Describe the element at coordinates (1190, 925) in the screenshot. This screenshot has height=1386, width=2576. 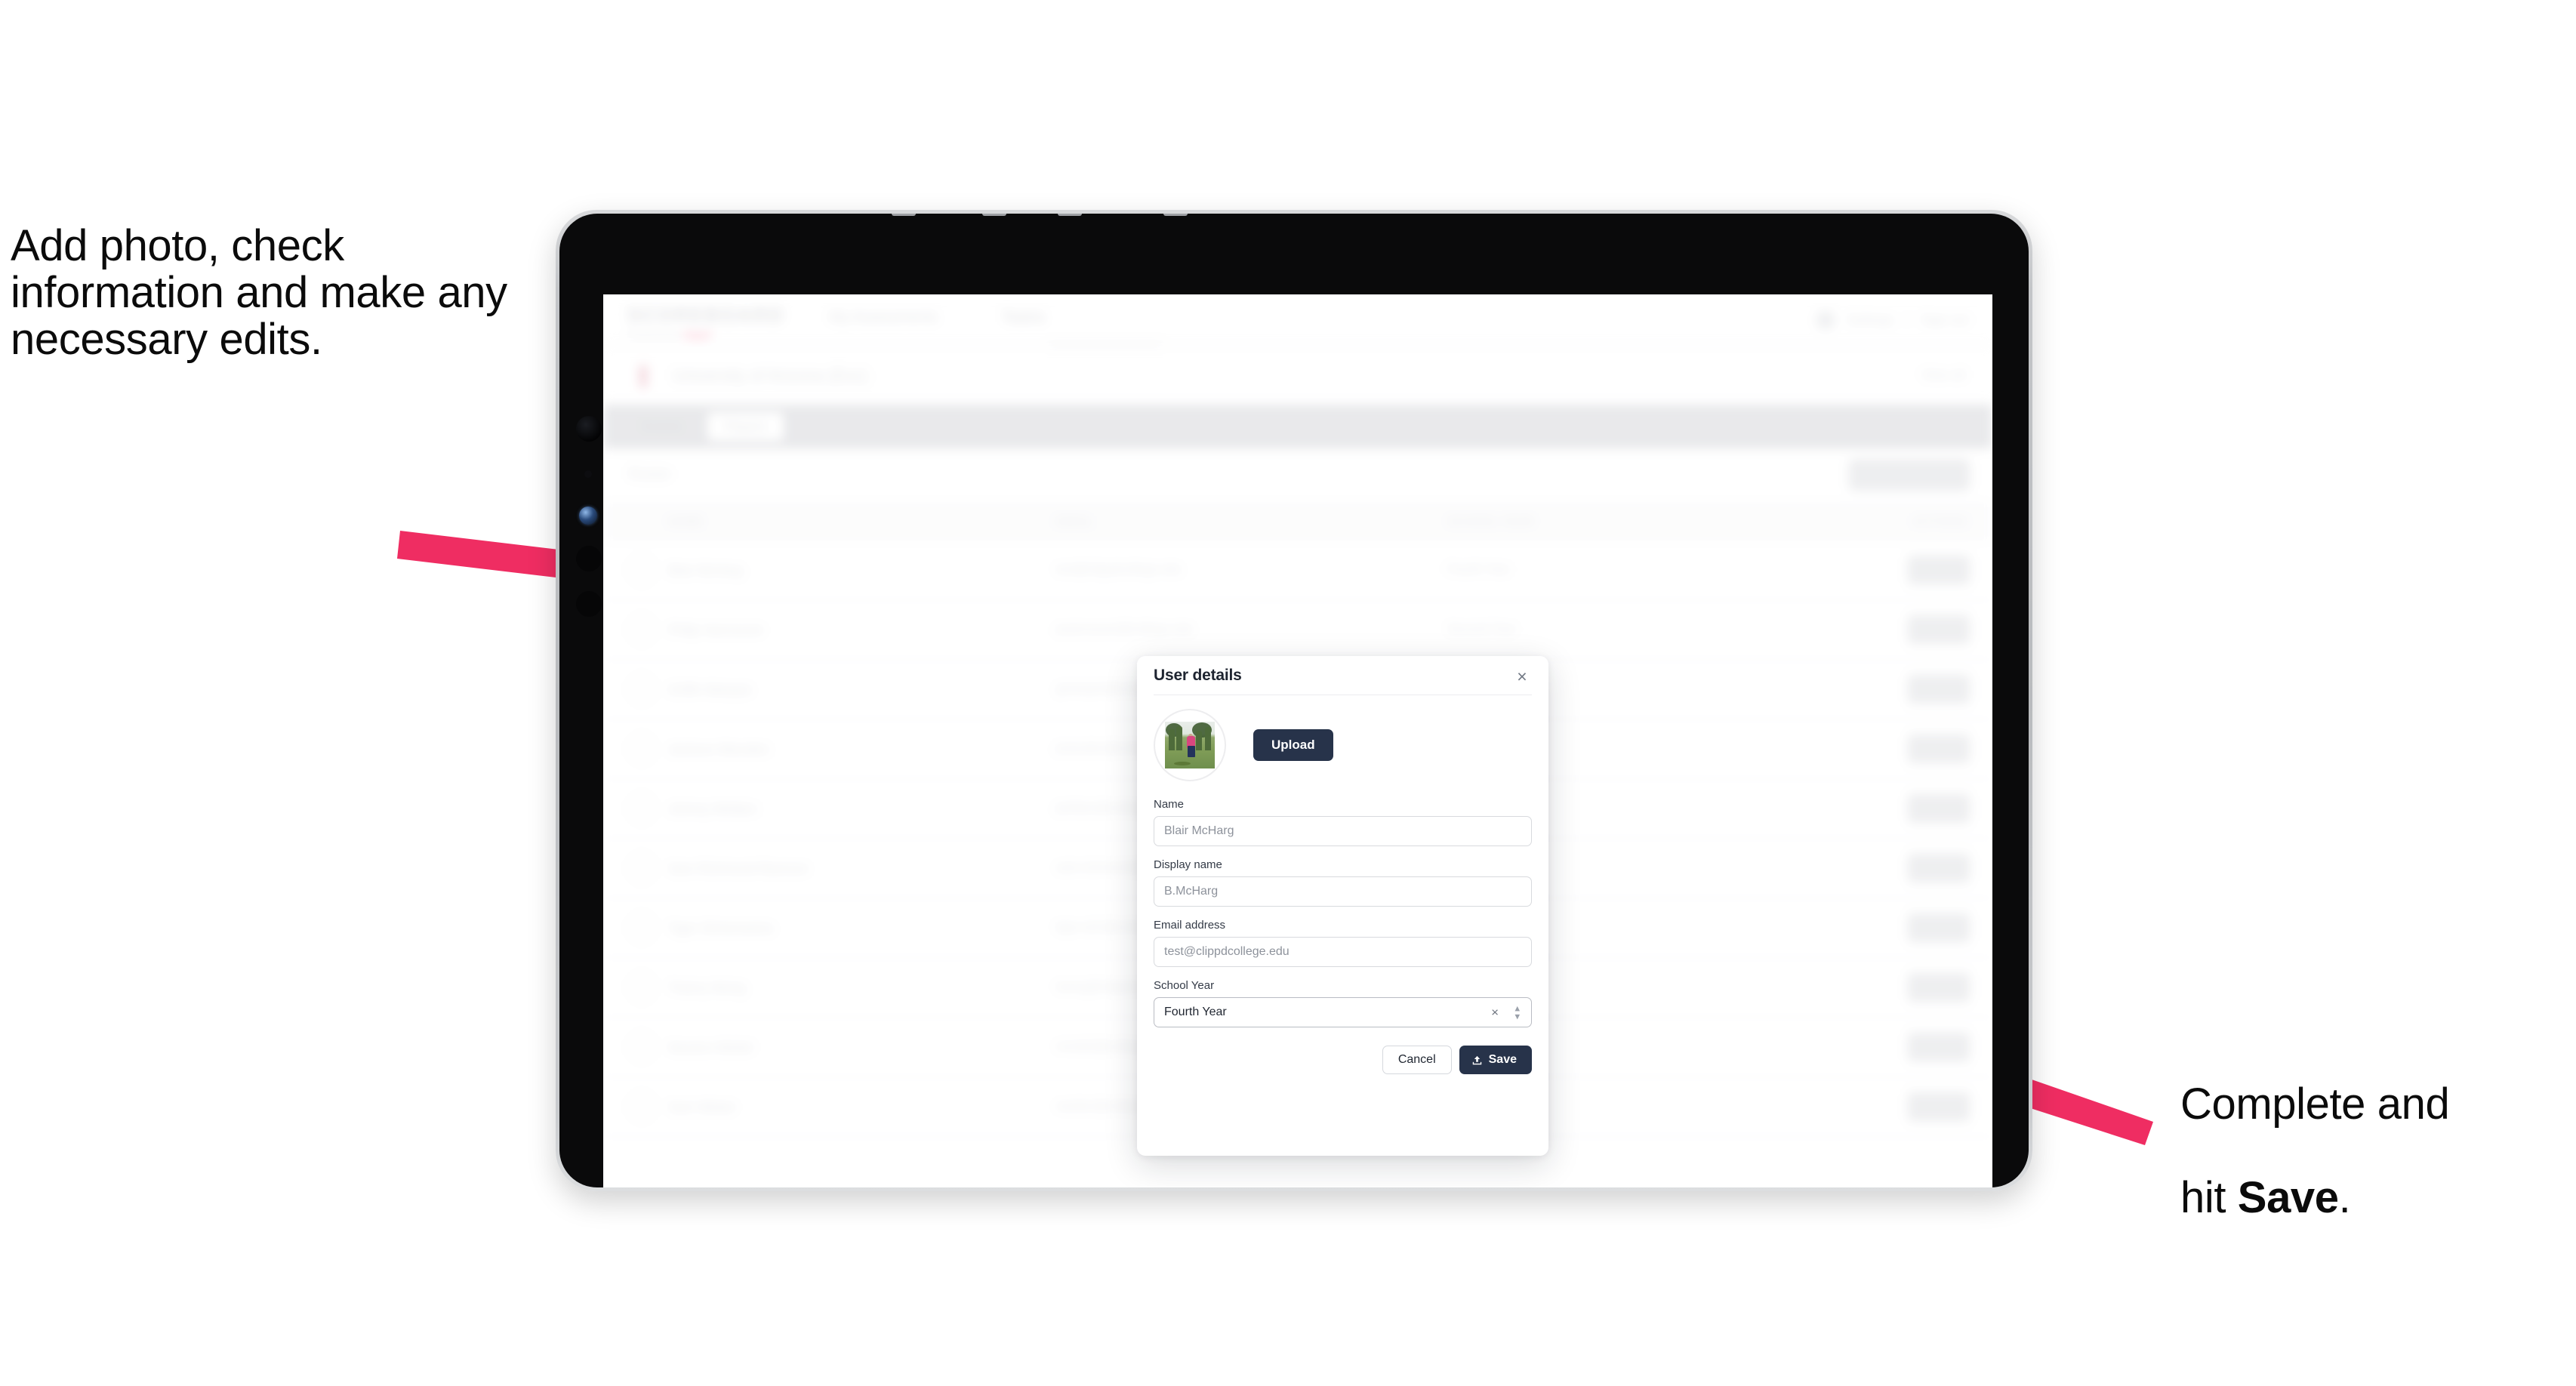
I see `field-email-label: Email address` at that location.